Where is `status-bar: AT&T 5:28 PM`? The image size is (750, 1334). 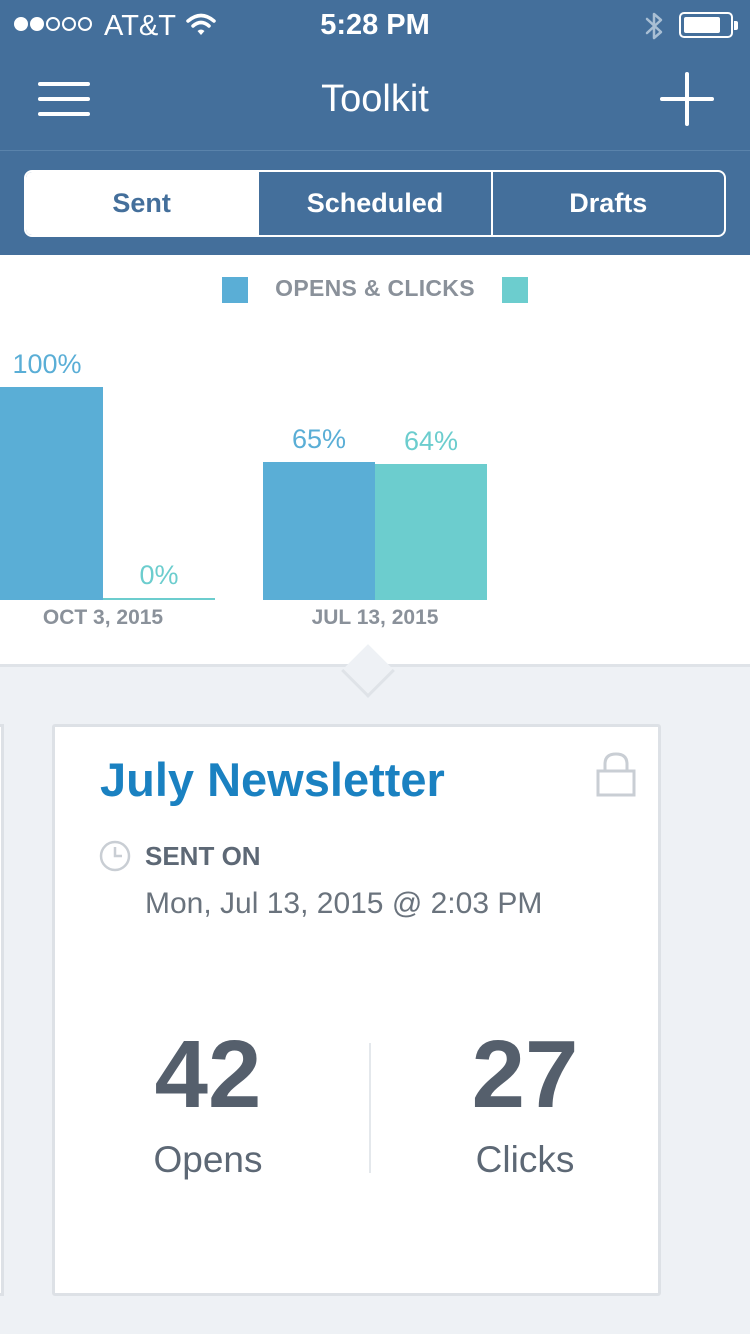 status-bar: AT&T 5:28 PM is located at coordinates (375, 25).